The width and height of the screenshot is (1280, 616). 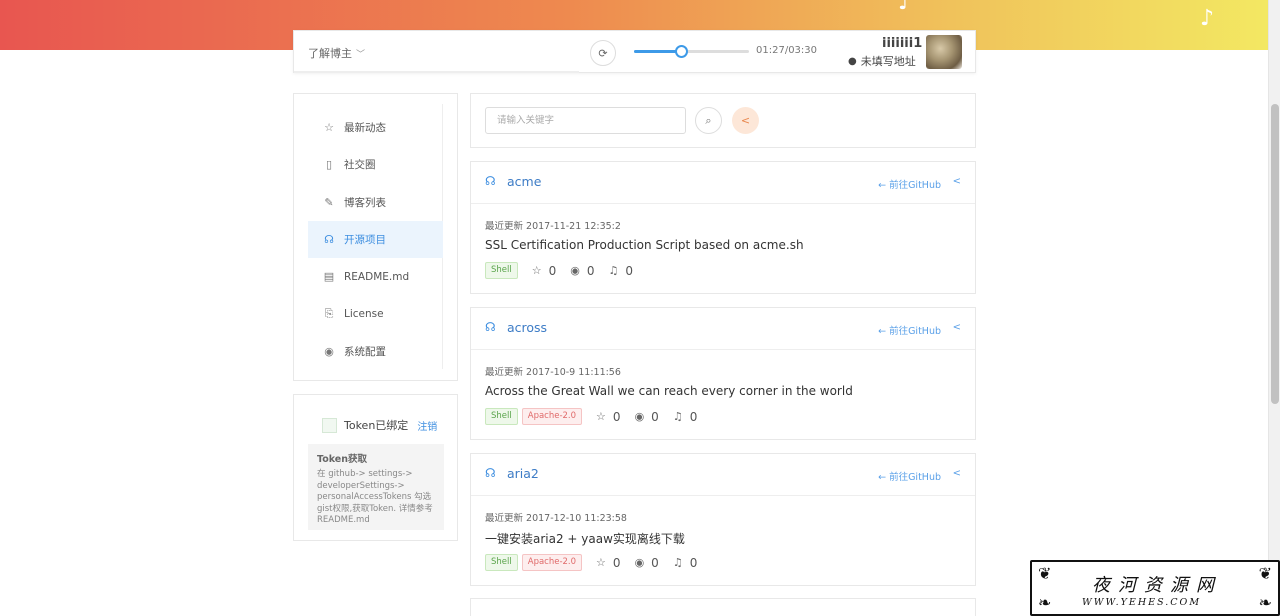 I want to click on sidebar-item-6: ◉ 系统配置, so click(x=375, y=351).